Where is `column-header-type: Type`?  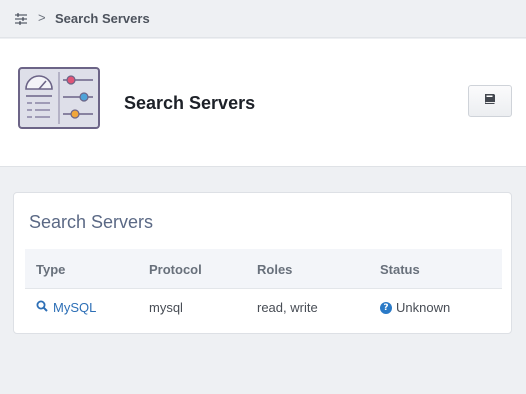 column-header-type: Type is located at coordinates (50, 269).